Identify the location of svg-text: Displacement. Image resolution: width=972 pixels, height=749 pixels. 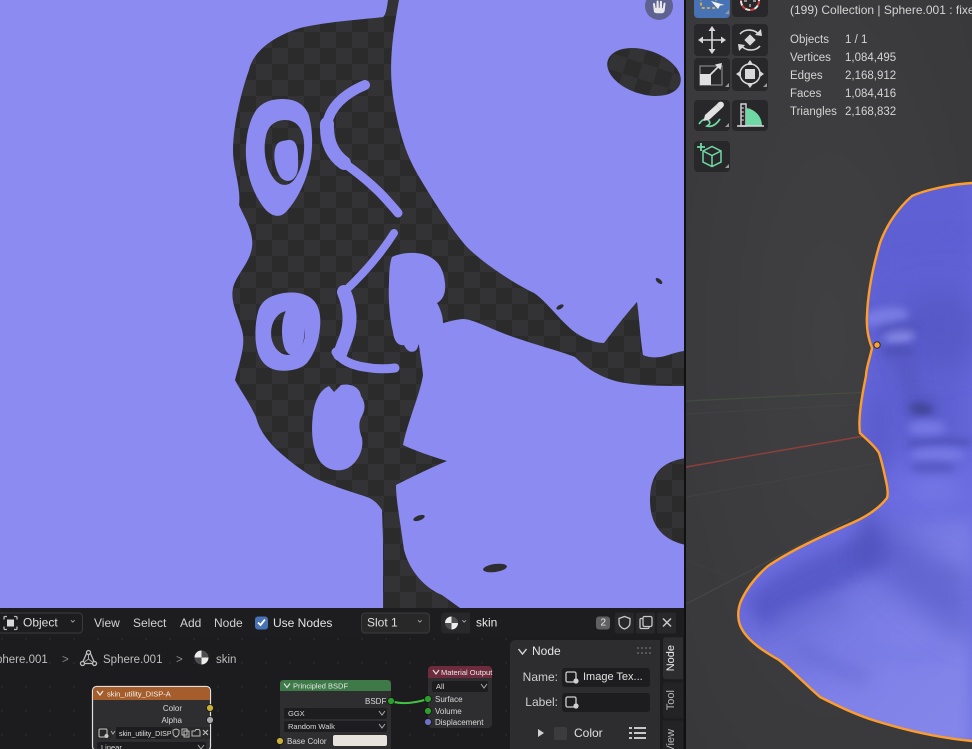
(459, 722).